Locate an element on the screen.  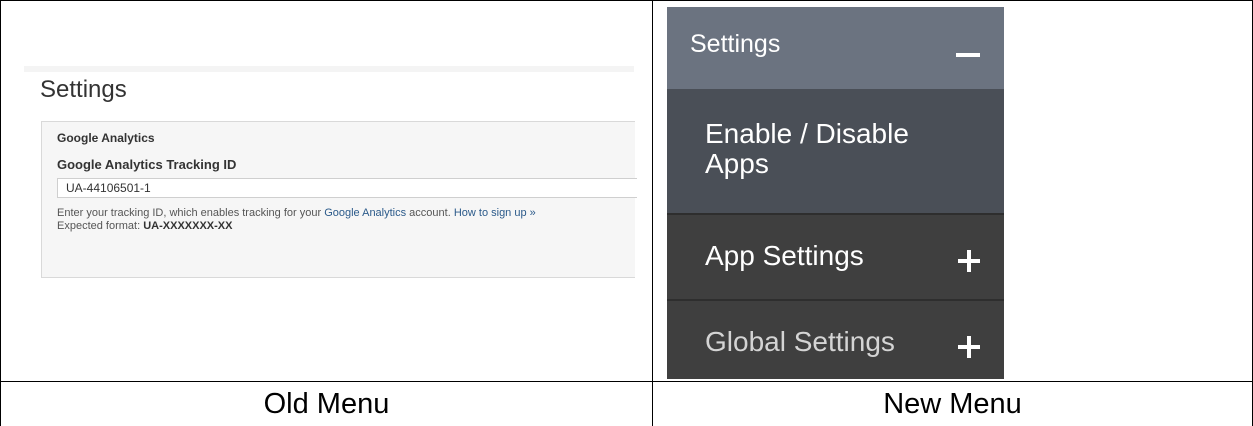
google-analytics-link: Google Analytics is located at coordinates (365, 213).